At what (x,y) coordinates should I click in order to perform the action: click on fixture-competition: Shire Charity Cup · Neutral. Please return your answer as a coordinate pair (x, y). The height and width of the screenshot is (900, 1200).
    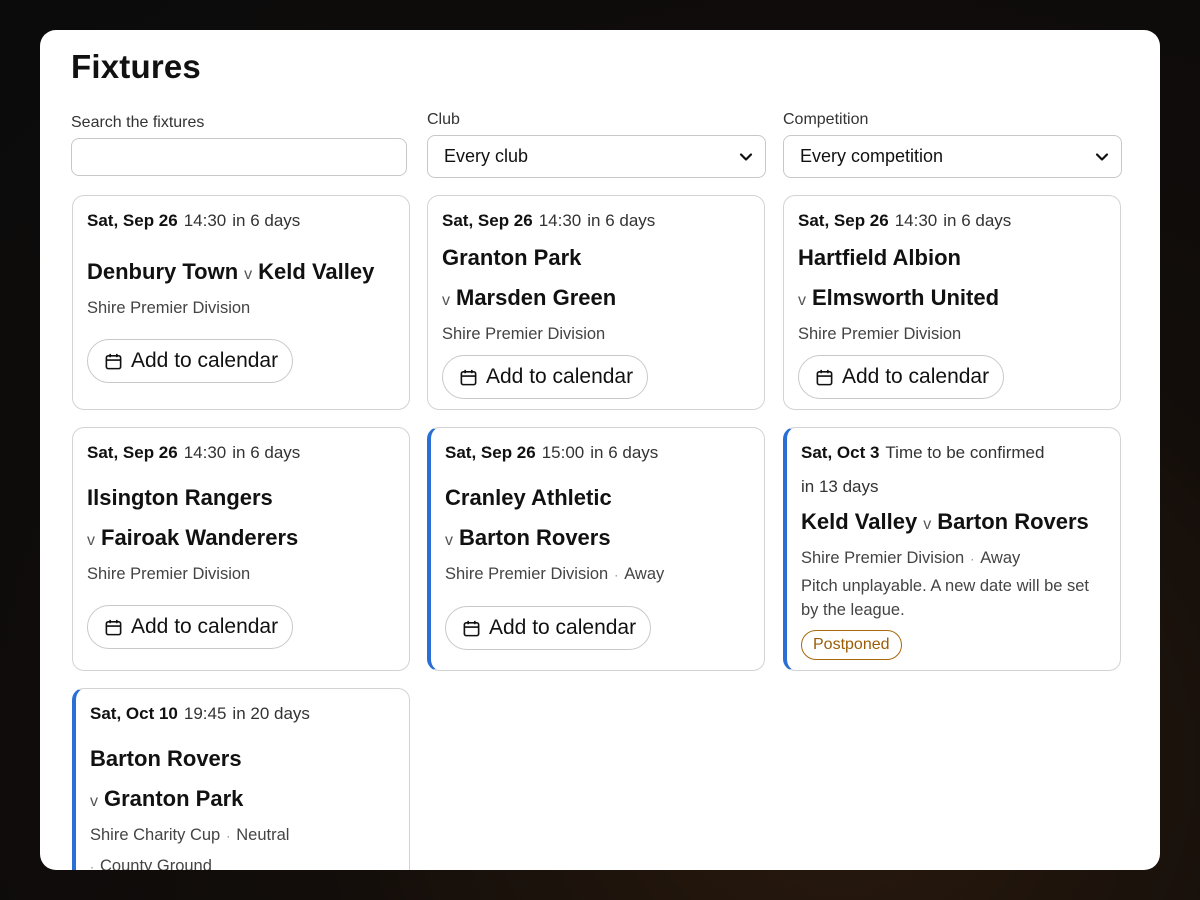
    Looking at the image, I should click on (242, 835).